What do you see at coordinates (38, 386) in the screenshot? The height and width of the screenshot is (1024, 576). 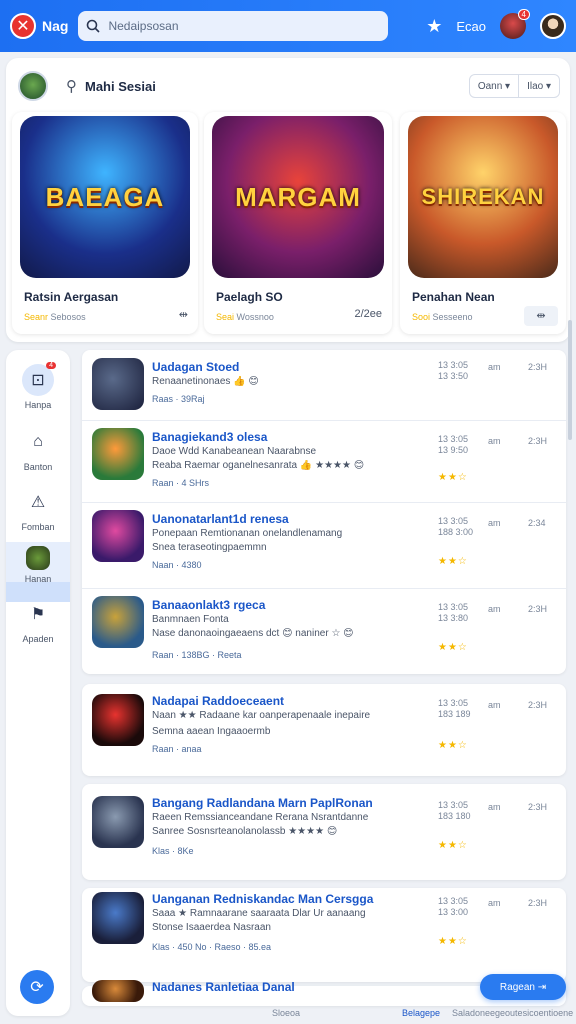 I see `nav-item-home: ⊡ 4 Hanpa` at bounding box center [38, 386].